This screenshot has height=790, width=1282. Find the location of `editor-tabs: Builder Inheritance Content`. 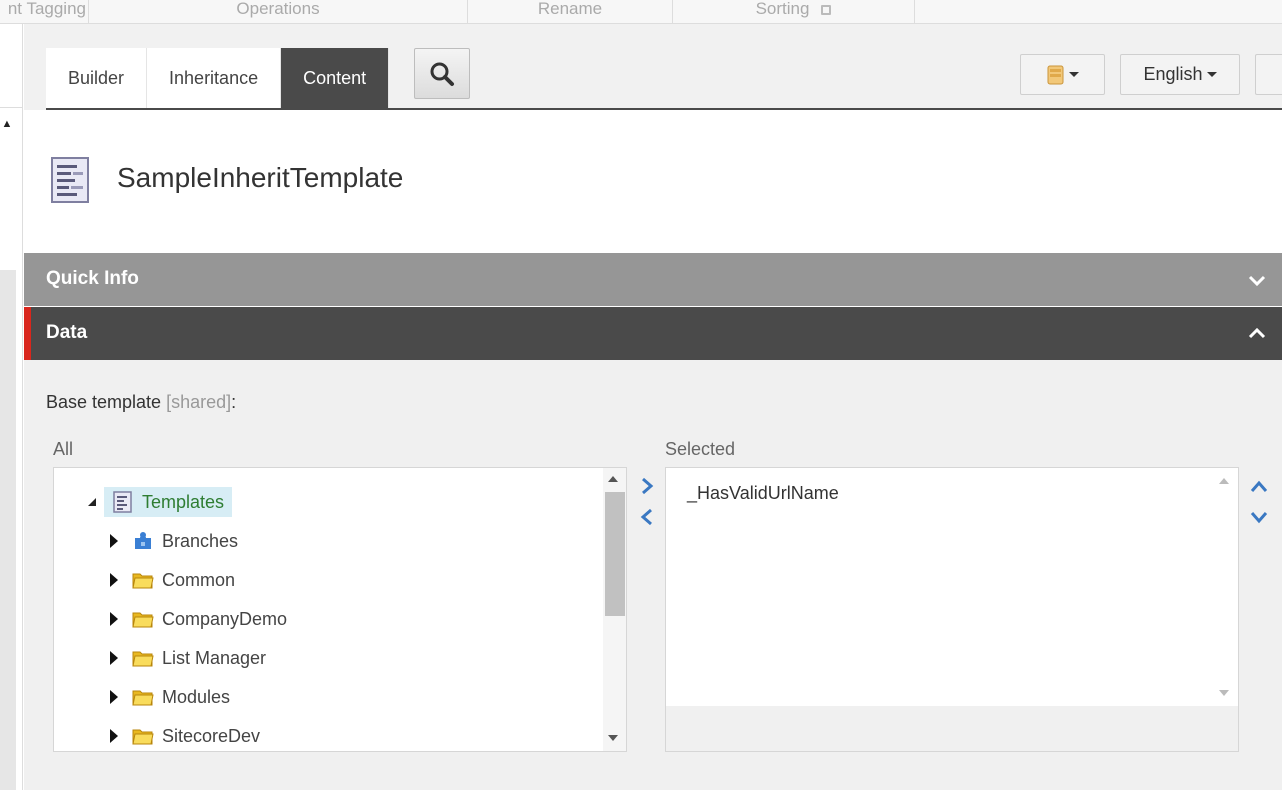

editor-tabs: Builder Inheritance Content is located at coordinates (218, 79).